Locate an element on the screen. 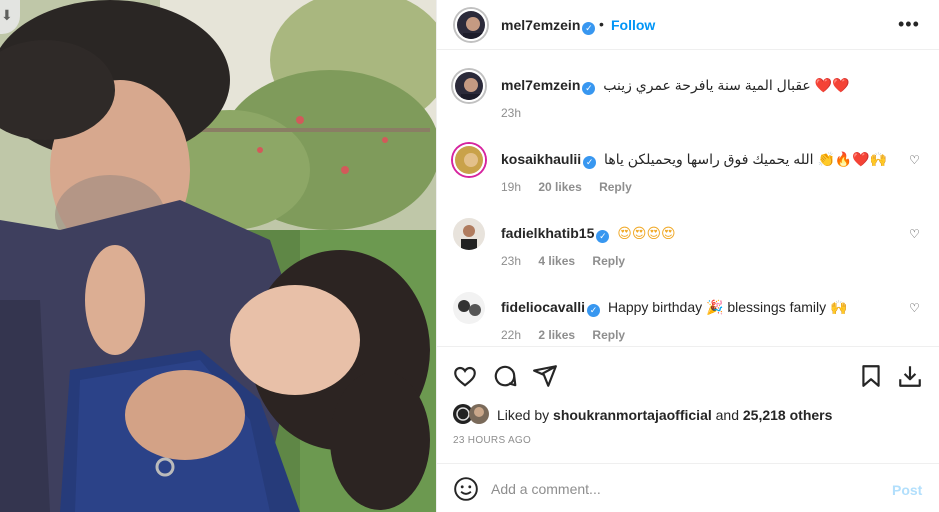 Image resolution: width=939 pixels, height=512 pixels. add-comment-input is located at coordinates (681, 489).